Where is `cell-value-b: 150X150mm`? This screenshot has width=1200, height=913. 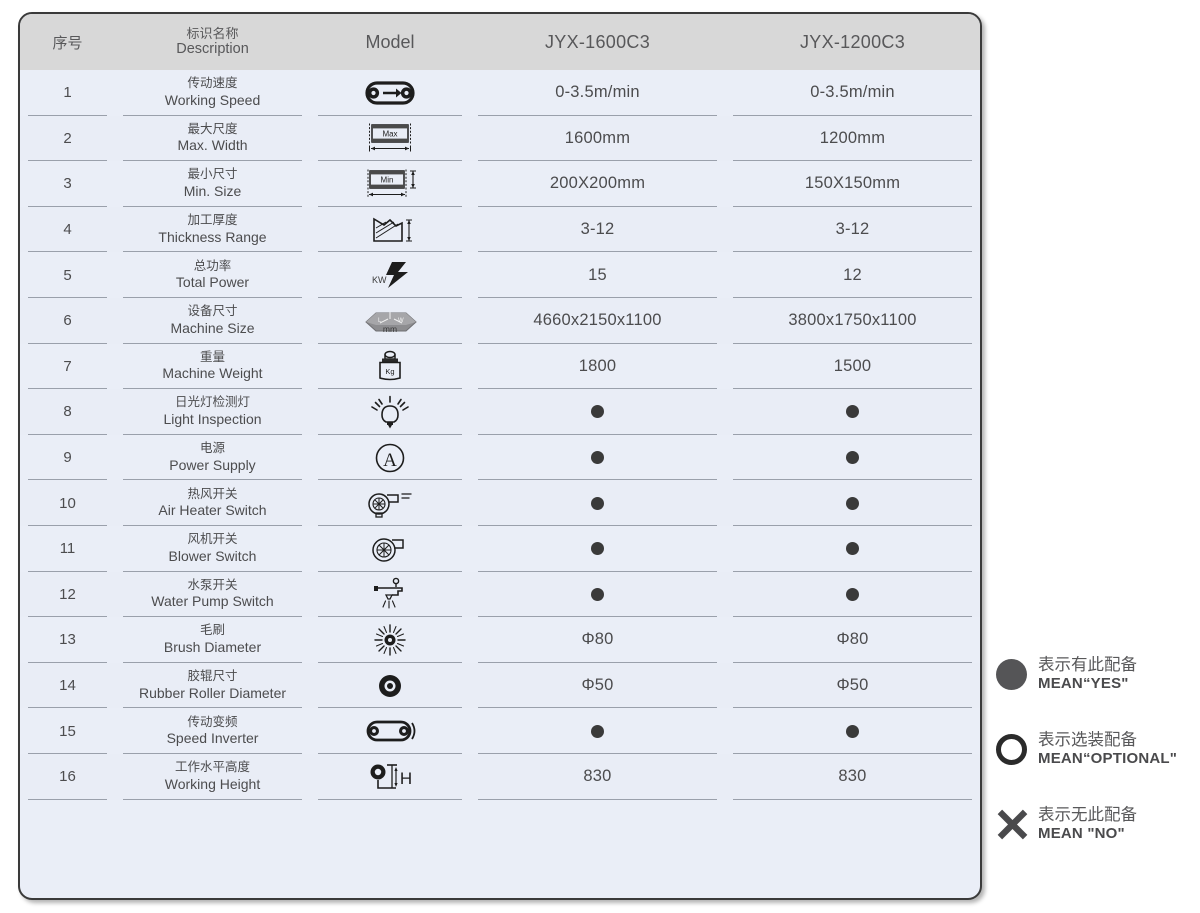 cell-value-b: 150X150mm is located at coordinates (852, 184).